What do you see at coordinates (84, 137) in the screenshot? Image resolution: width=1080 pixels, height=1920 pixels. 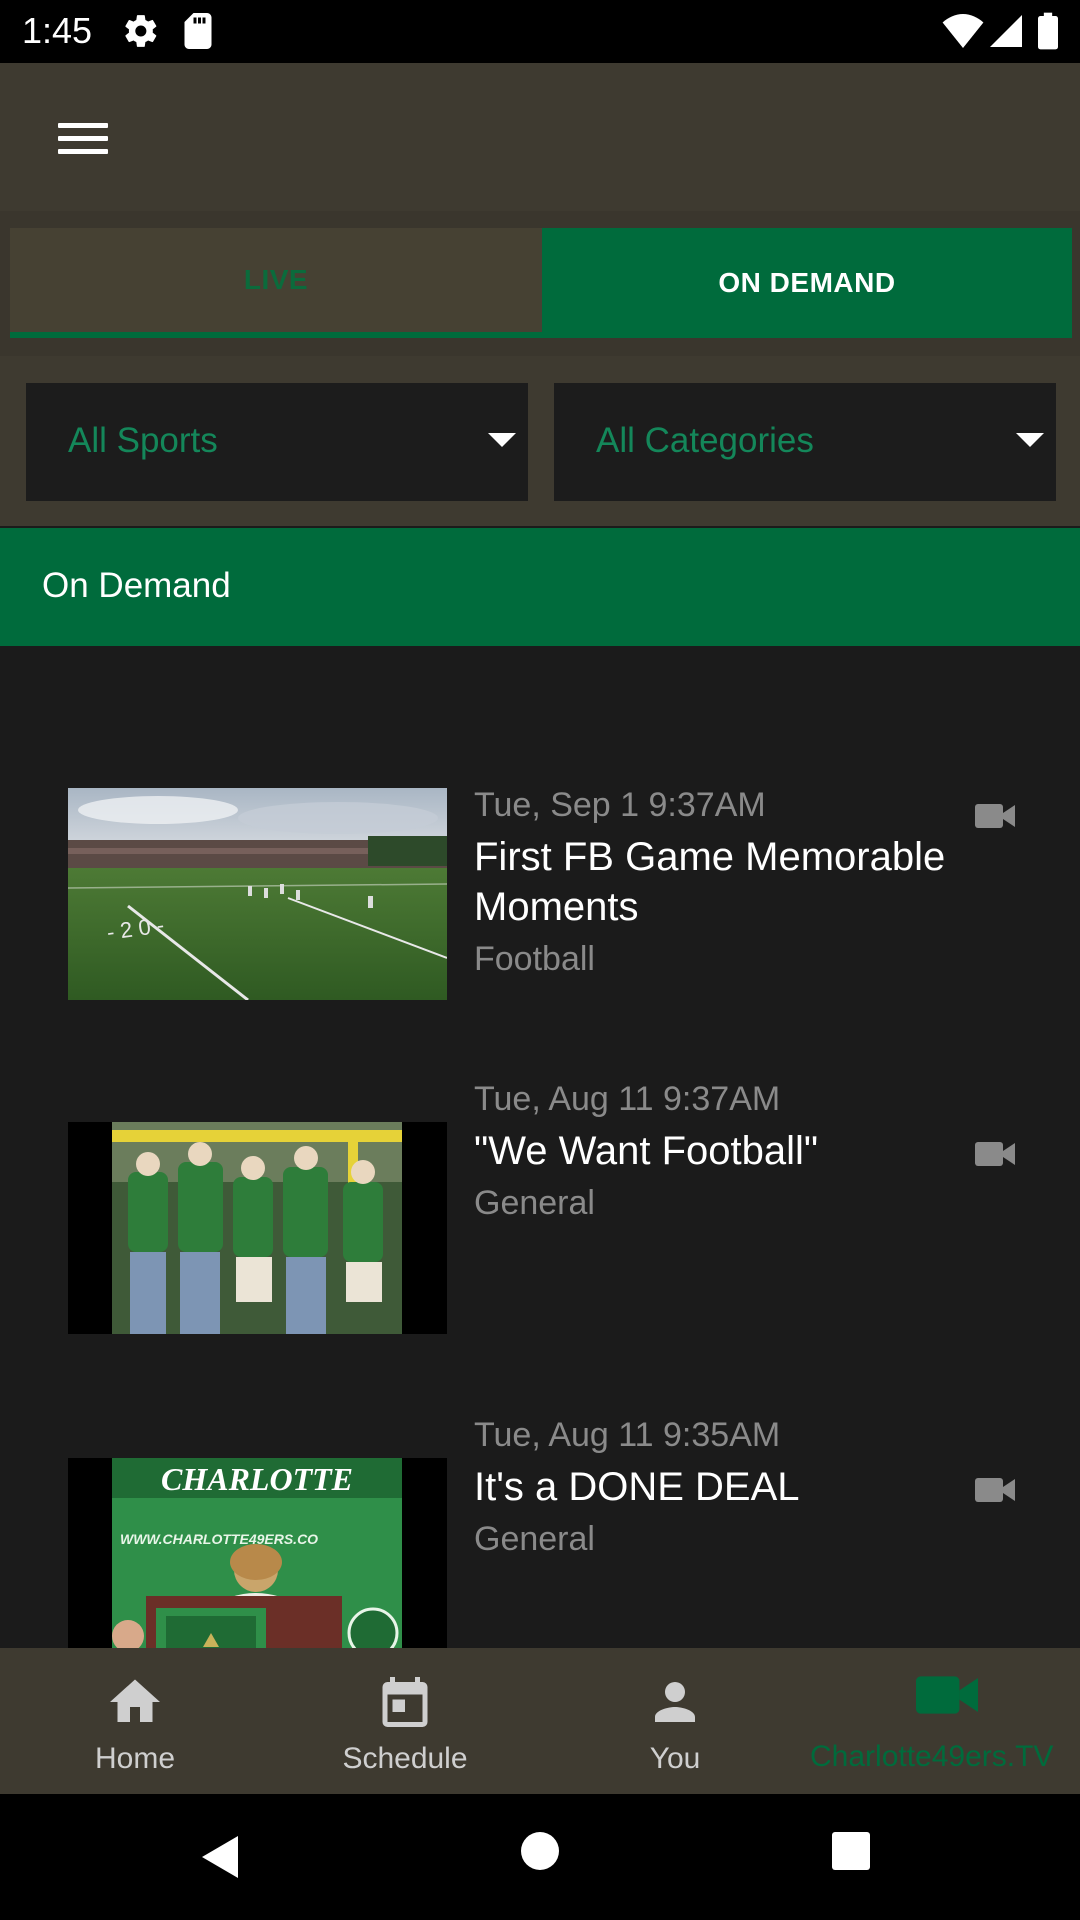 I see `hamburger-menu-icon` at bounding box center [84, 137].